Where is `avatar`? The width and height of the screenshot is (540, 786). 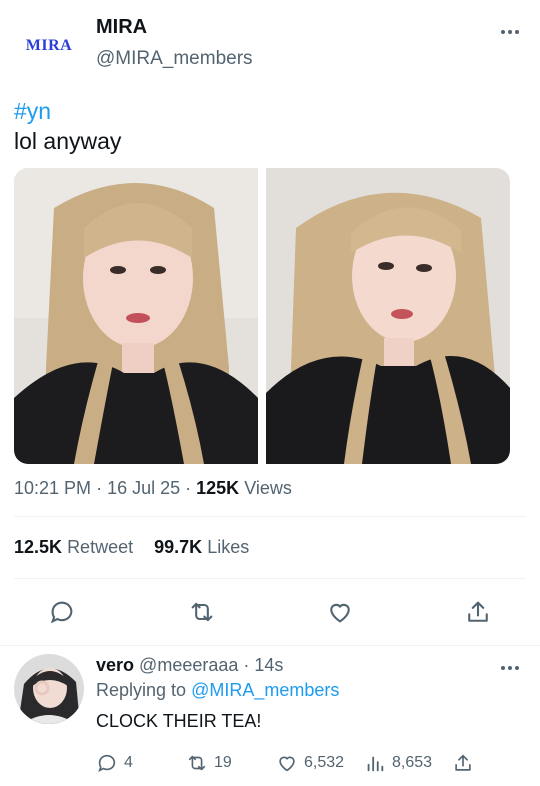
avatar is located at coordinates (49, 689).